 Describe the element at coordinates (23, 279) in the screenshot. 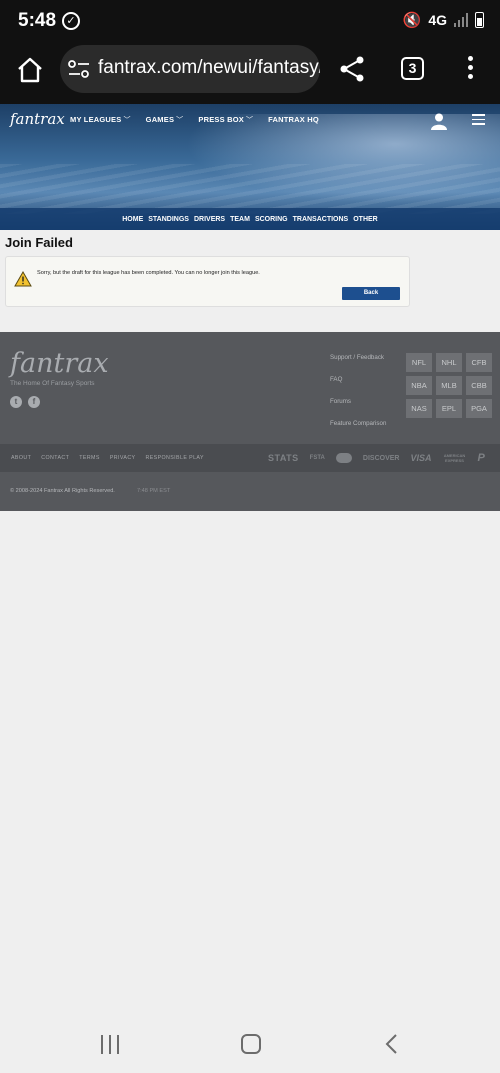

I see `warning-icon` at that location.